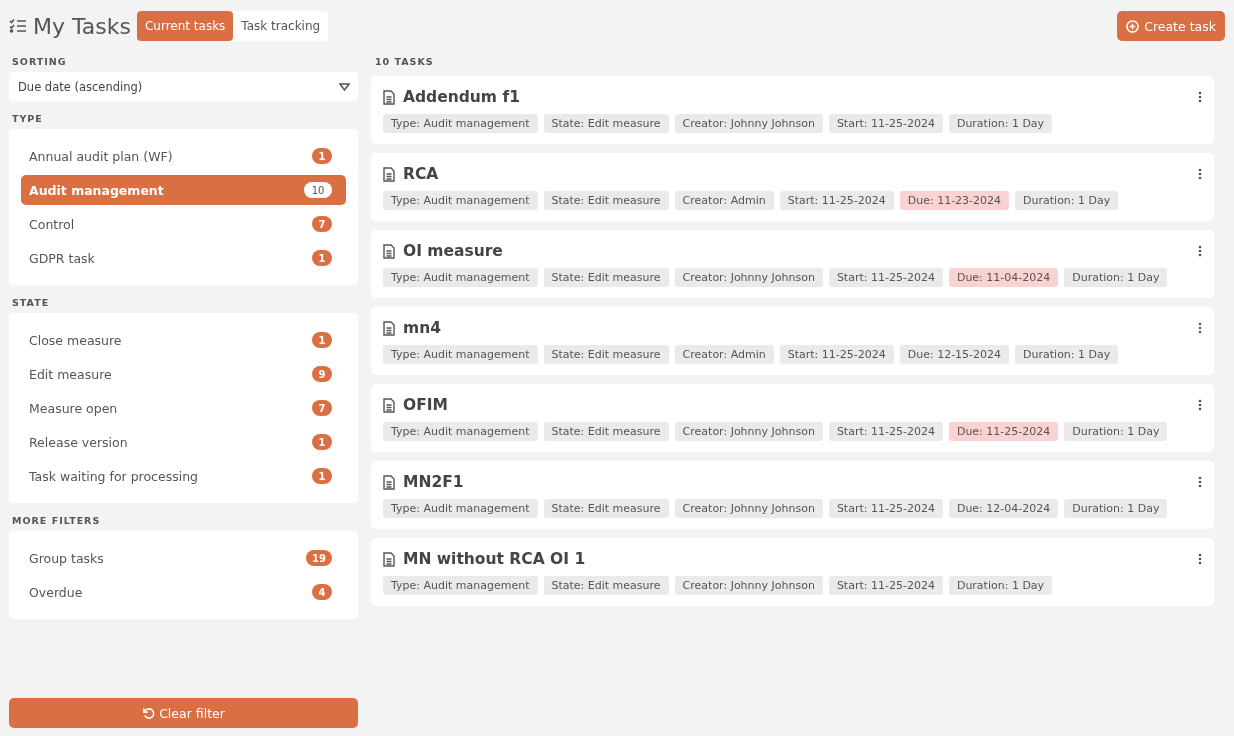 Image resolution: width=1234 pixels, height=736 pixels. Describe the element at coordinates (80, 86) in the screenshot. I see `dropdown-value: Due date (ascending)` at that location.